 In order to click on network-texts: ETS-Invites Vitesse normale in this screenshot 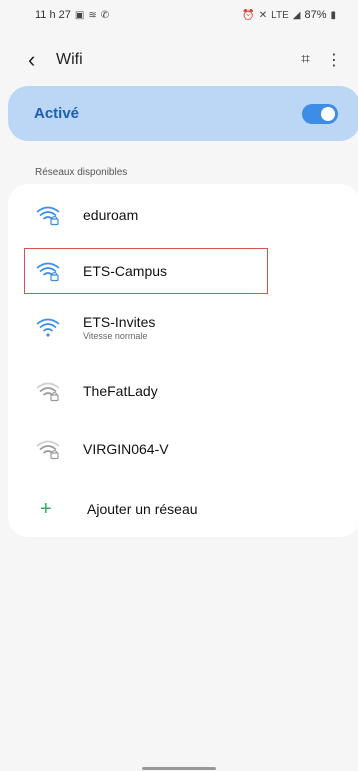, I will do `click(119, 327)`.